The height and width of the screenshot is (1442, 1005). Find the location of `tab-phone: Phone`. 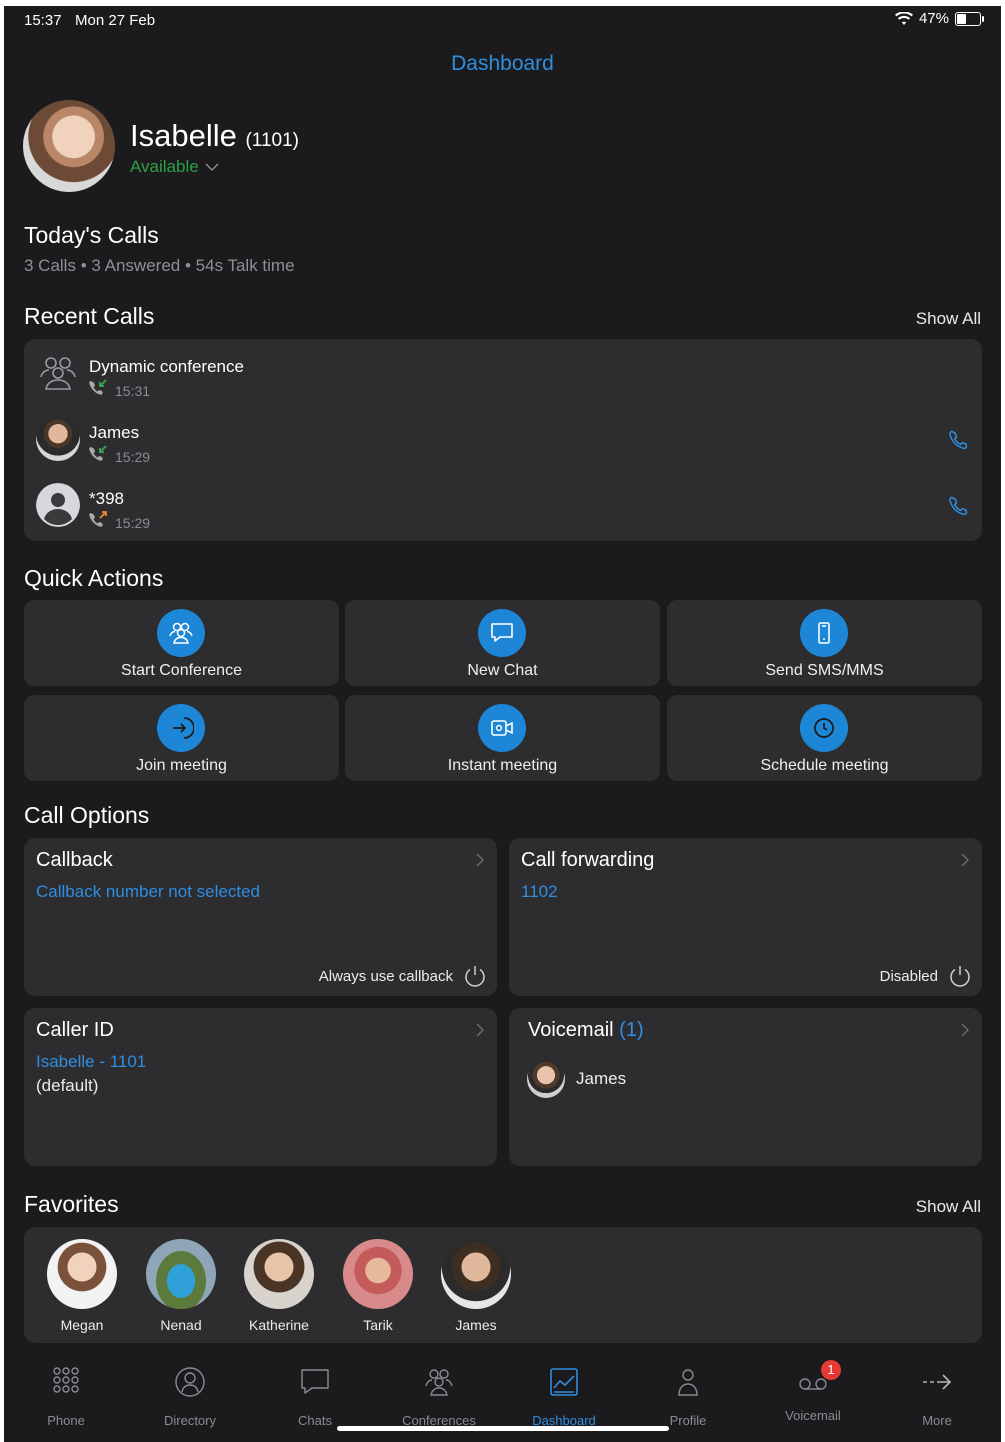

tab-phone: Phone is located at coordinates (66, 1397).